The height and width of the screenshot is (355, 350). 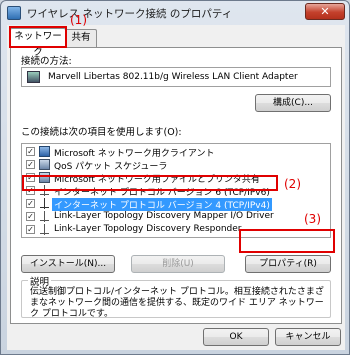 What do you see at coordinates (288, 264) in the screenshot?
I see `properties-button: プロパティ(R)` at bounding box center [288, 264].